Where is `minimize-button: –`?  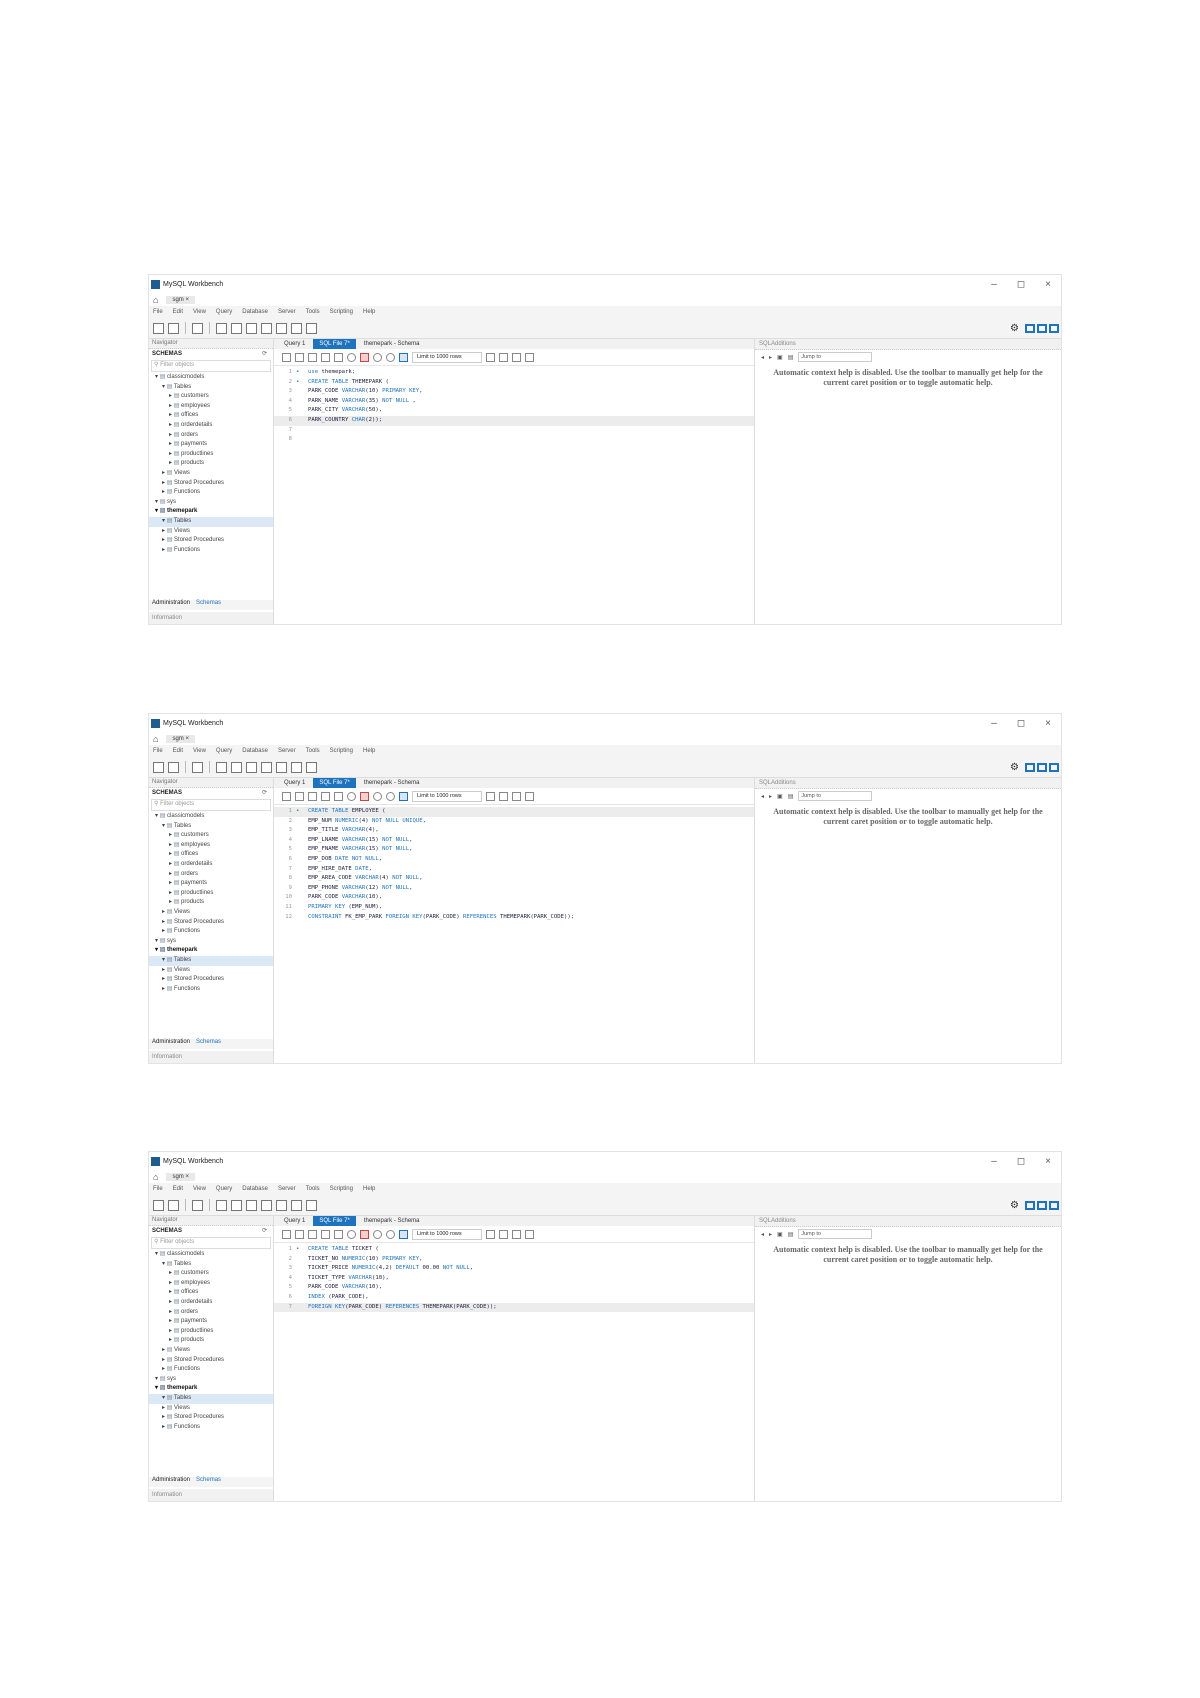
minimize-button: – is located at coordinates (994, 1161).